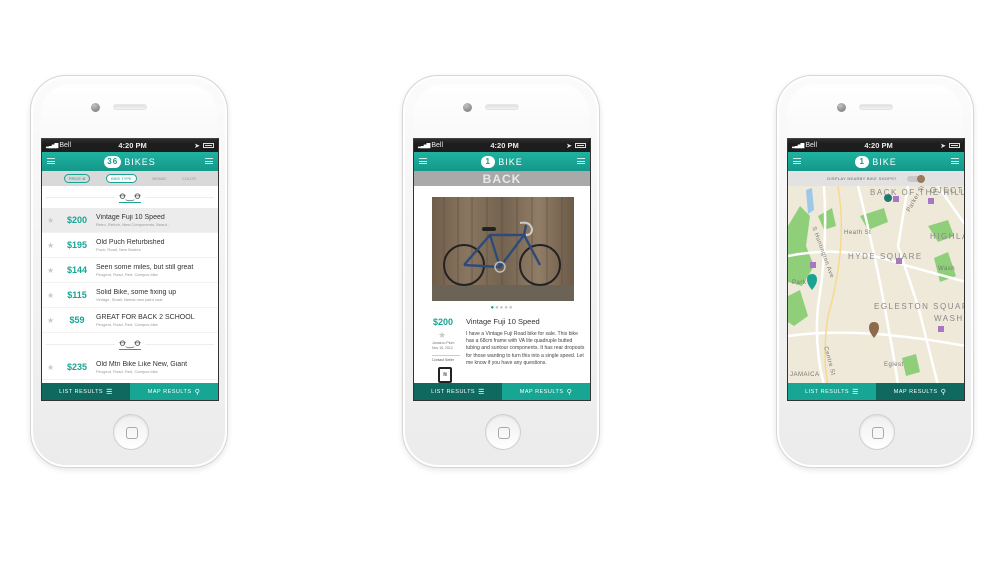 Image resolution: width=1000 pixels, height=561 pixels. Describe the element at coordinates (446, 358) in the screenshot. I see `contact-seller-link: Contact Seller` at that location.